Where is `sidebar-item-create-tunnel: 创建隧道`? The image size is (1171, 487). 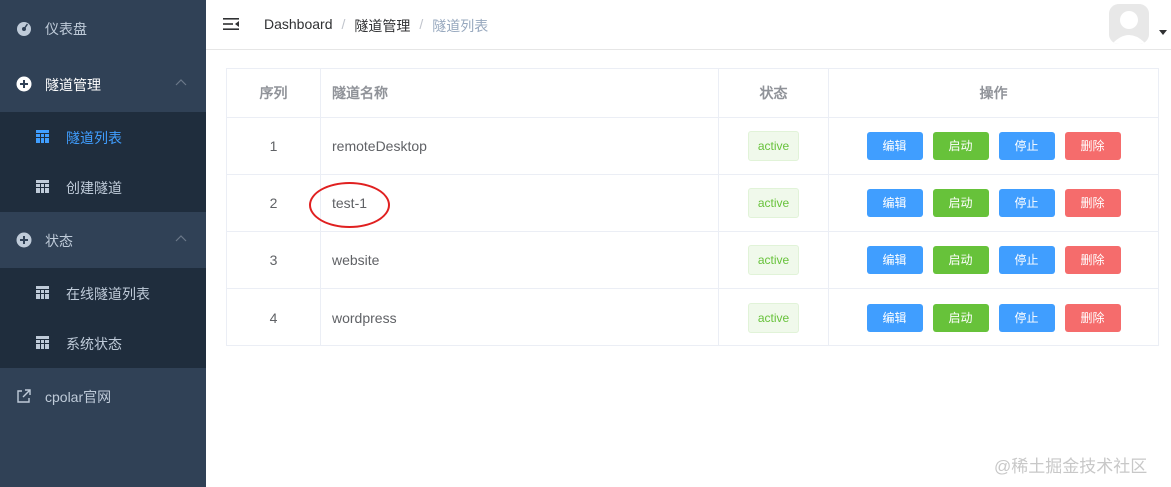
sidebar-item-create-tunnel: 创建隧道 is located at coordinates (103, 187).